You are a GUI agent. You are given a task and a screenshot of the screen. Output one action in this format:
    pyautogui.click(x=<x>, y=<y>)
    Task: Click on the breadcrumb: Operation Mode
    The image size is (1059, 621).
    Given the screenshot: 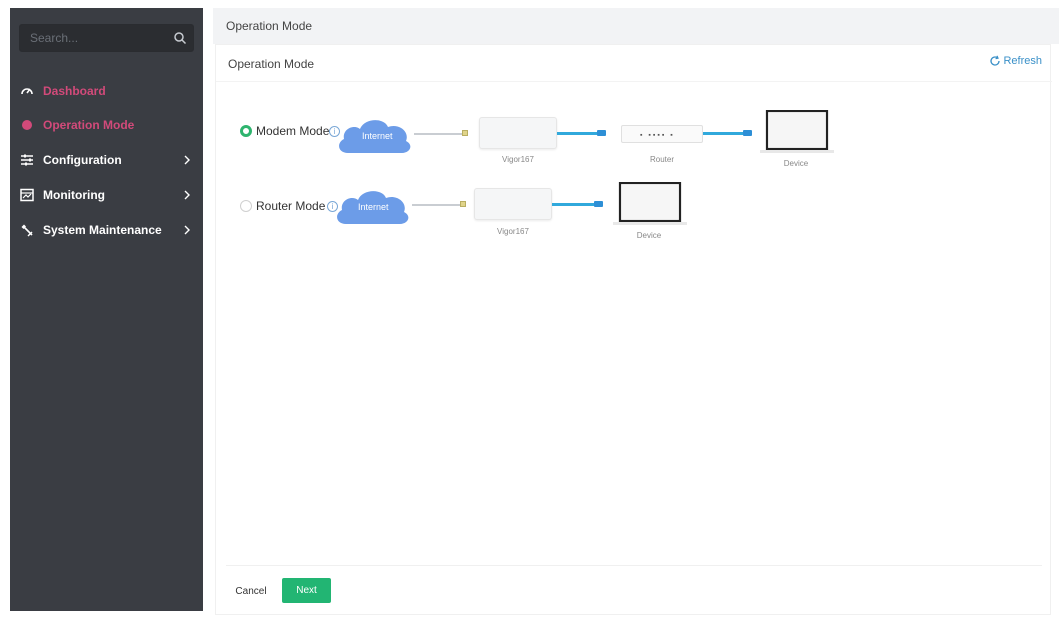 What is the action you would take?
    pyautogui.click(x=269, y=26)
    